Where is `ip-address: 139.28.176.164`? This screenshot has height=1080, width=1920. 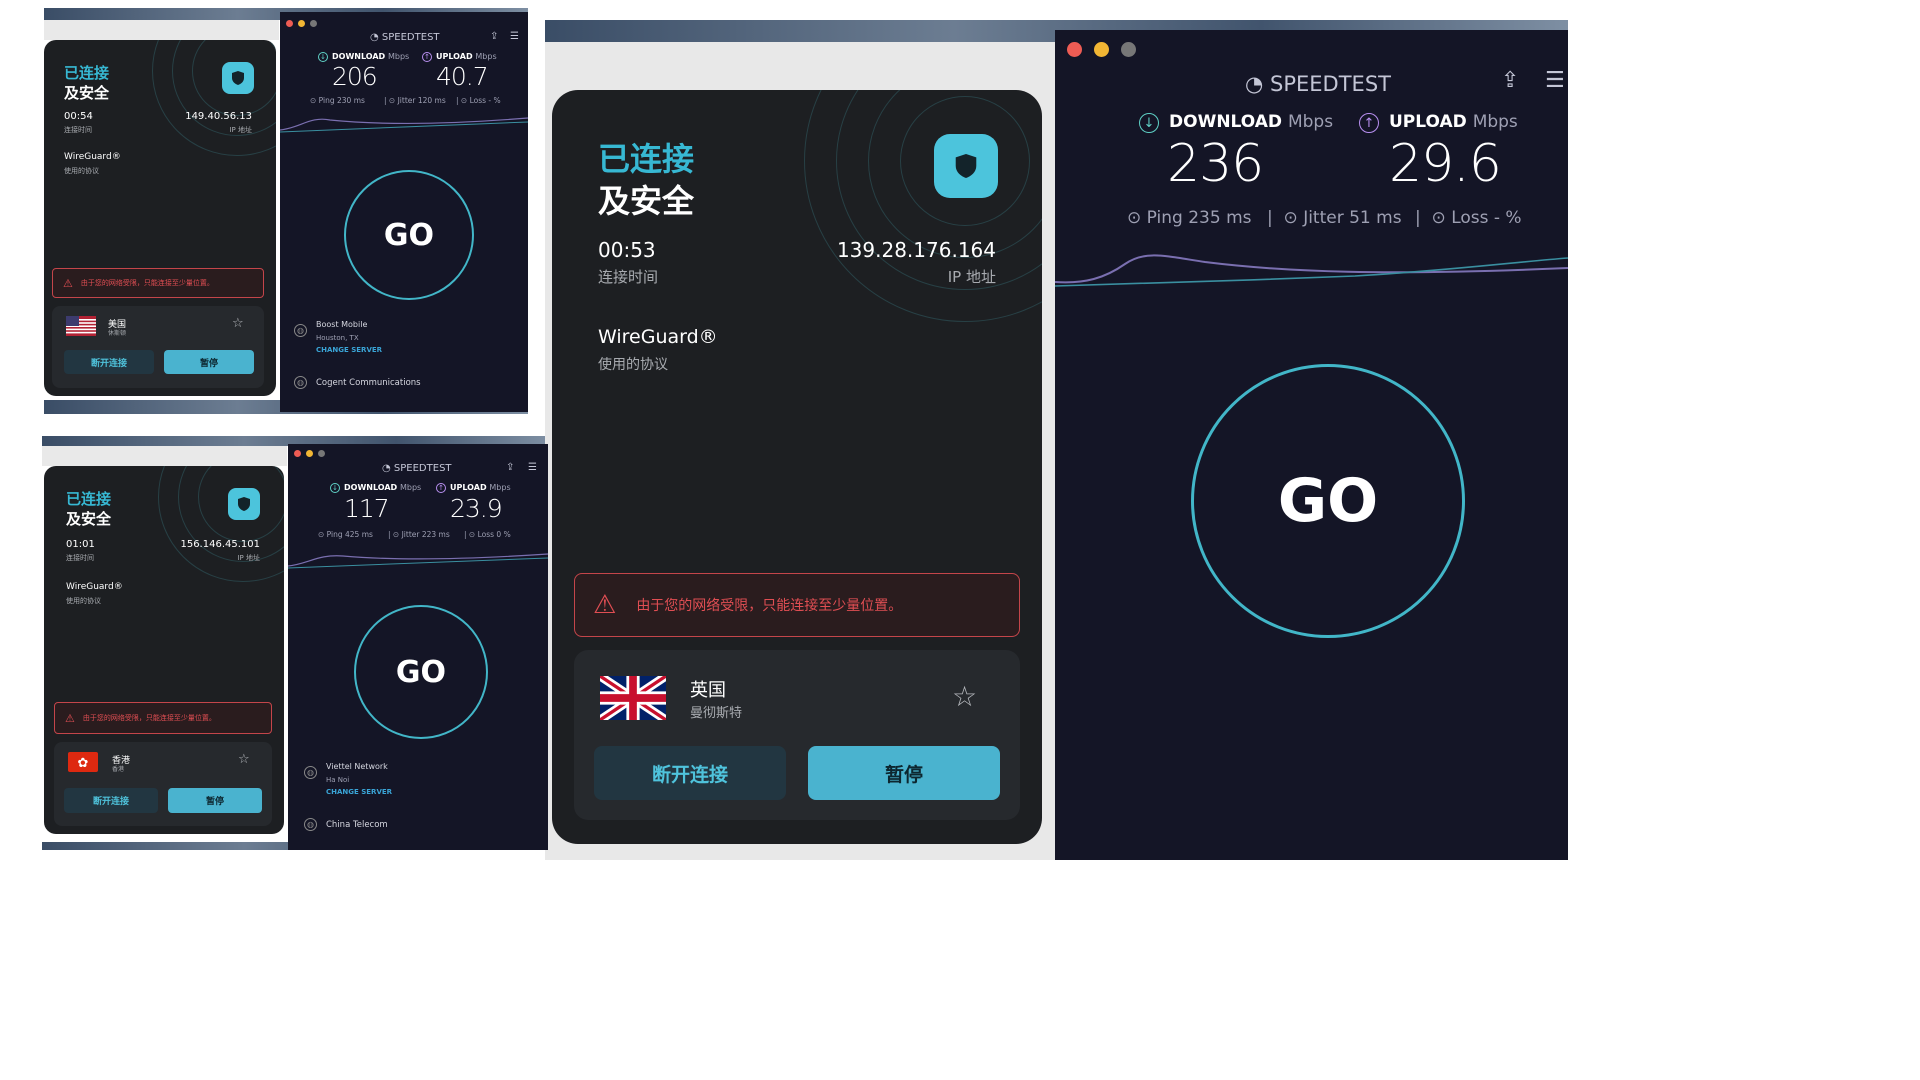 ip-address: 139.28.176.164 is located at coordinates (916, 250).